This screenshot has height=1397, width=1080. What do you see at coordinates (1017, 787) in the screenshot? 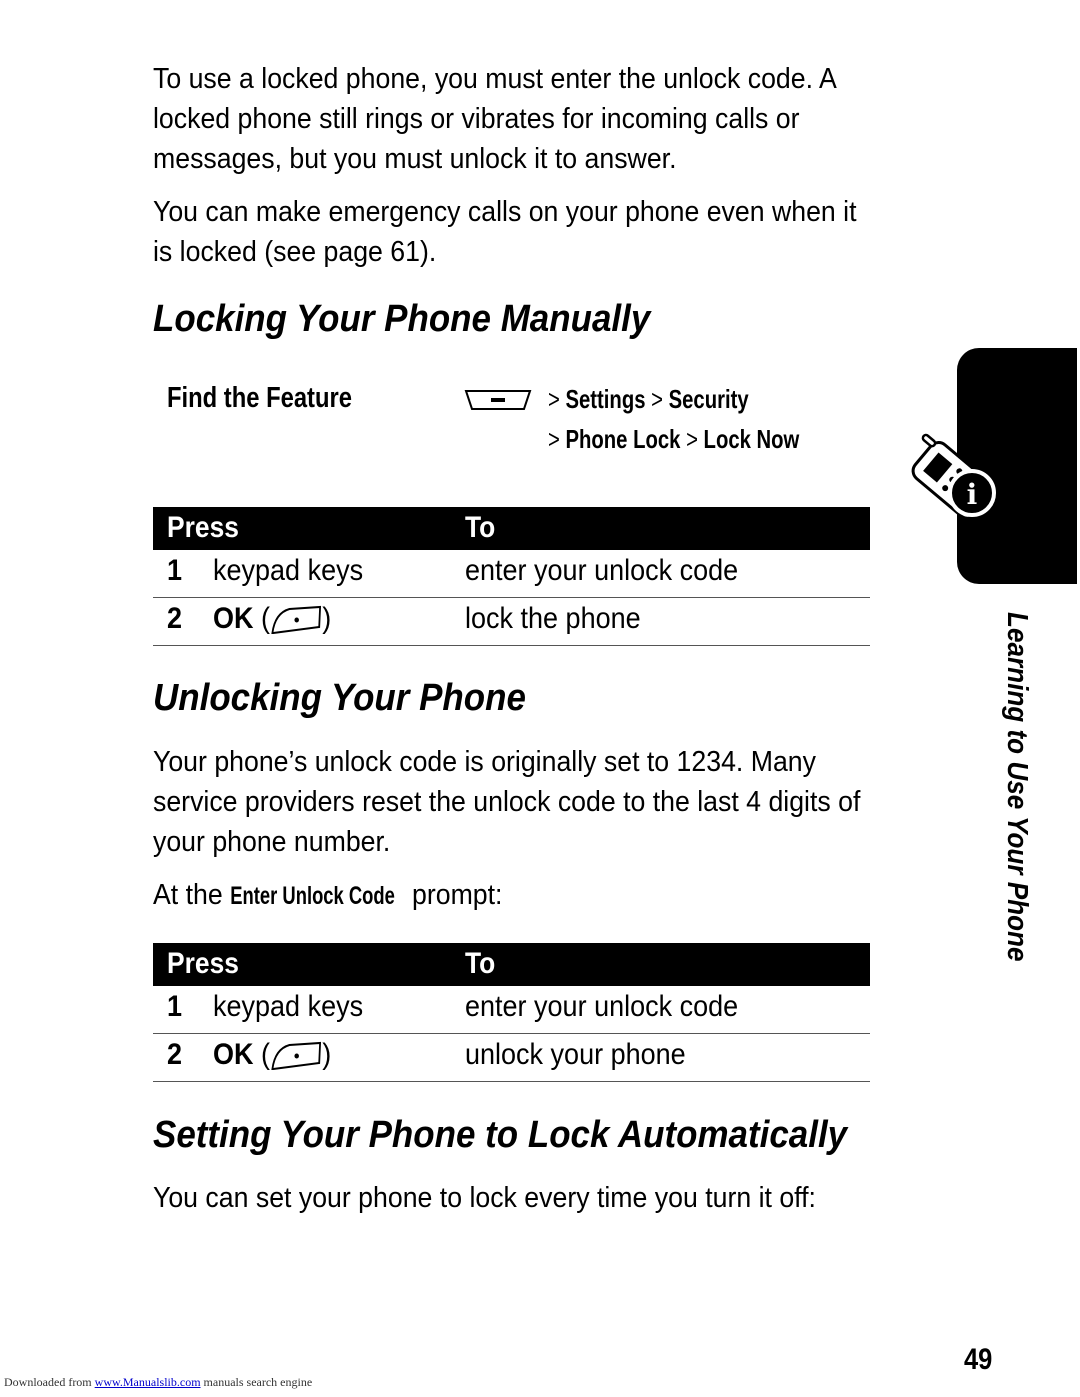
I see `section-title-vertical: Learning to Use Your Phone` at bounding box center [1017, 787].